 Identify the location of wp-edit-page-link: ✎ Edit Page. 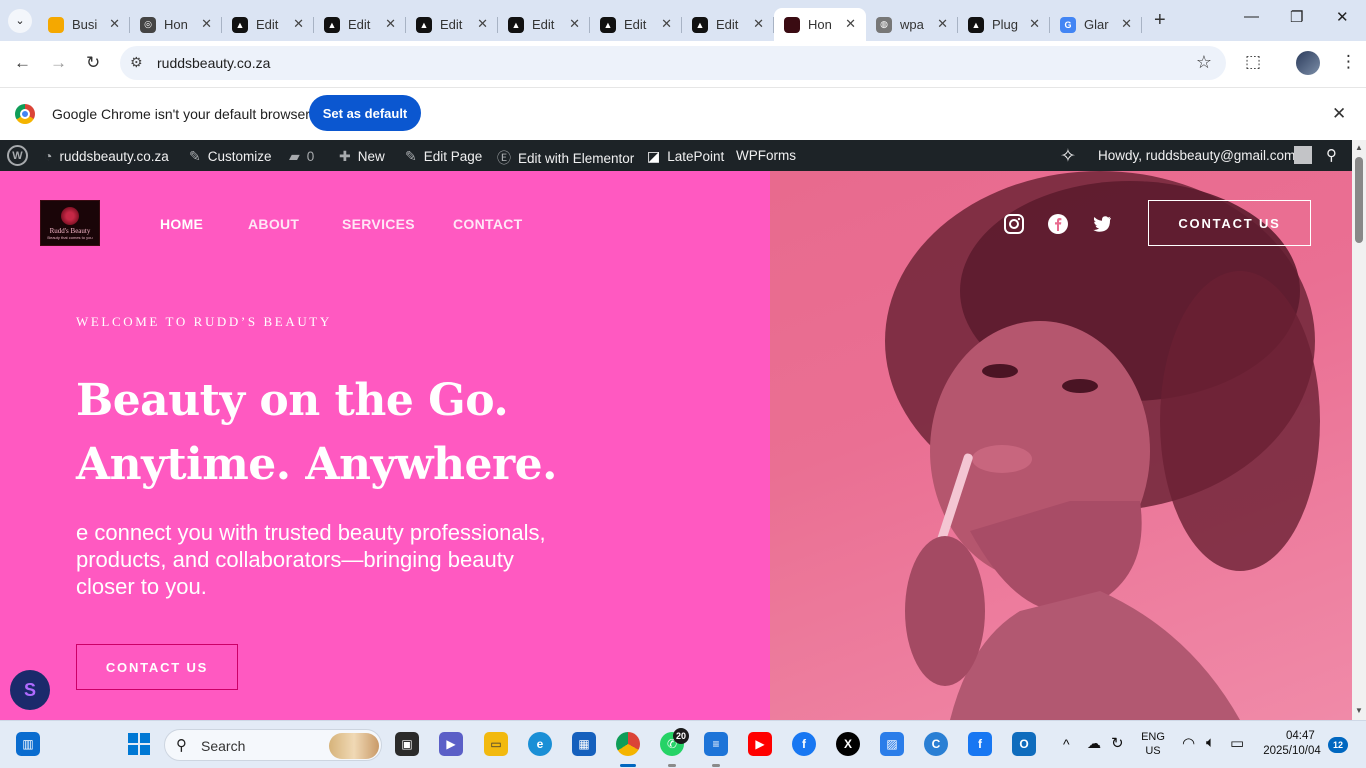
(443, 156).